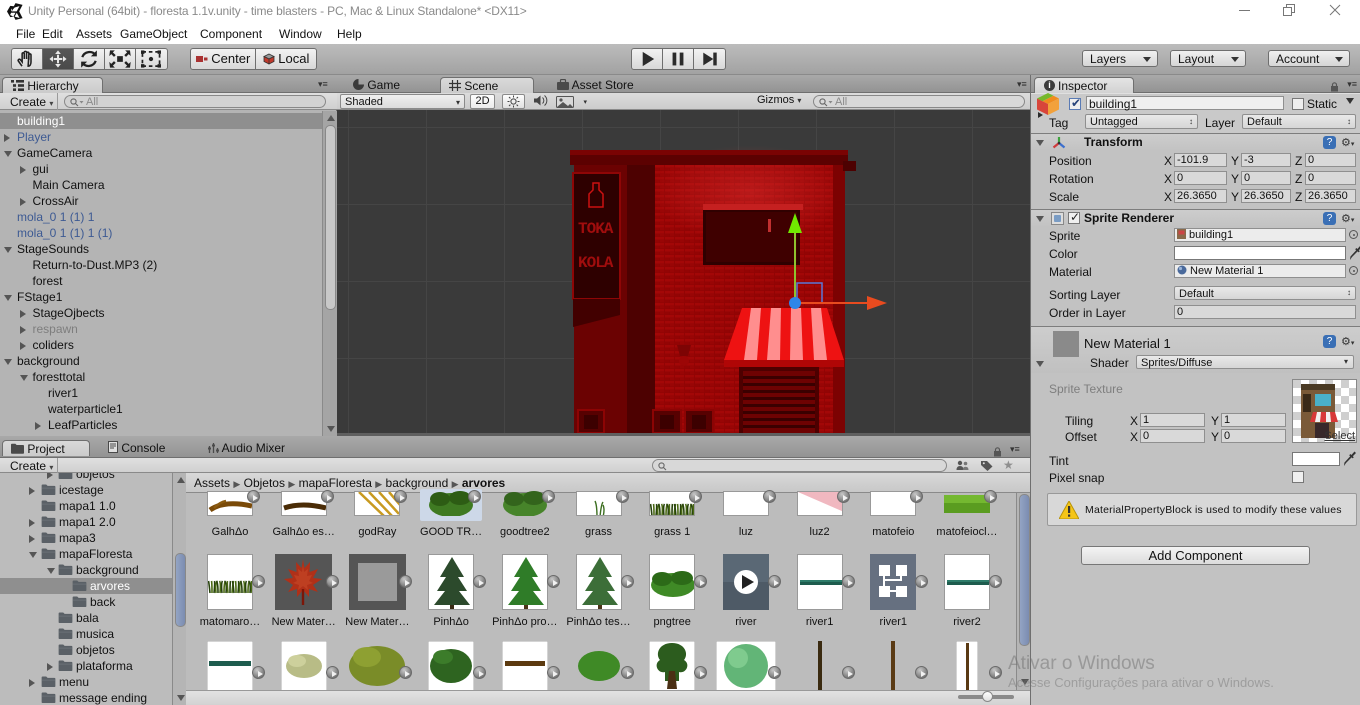  Describe the element at coordinates (596, 229) in the screenshot. I see `svg-text: TOKA` at that location.